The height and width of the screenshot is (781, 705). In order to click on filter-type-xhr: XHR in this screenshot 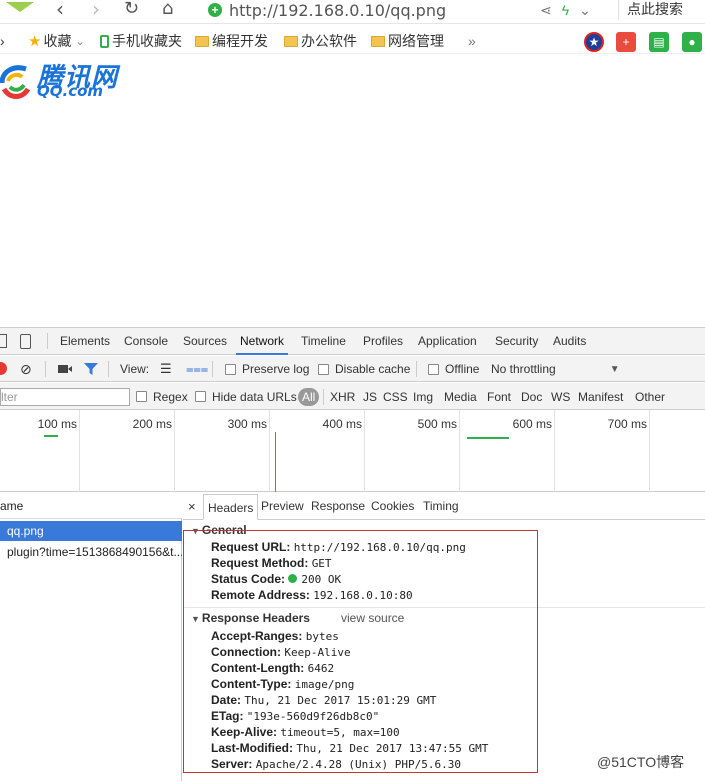, I will do `click(342, 396)`.